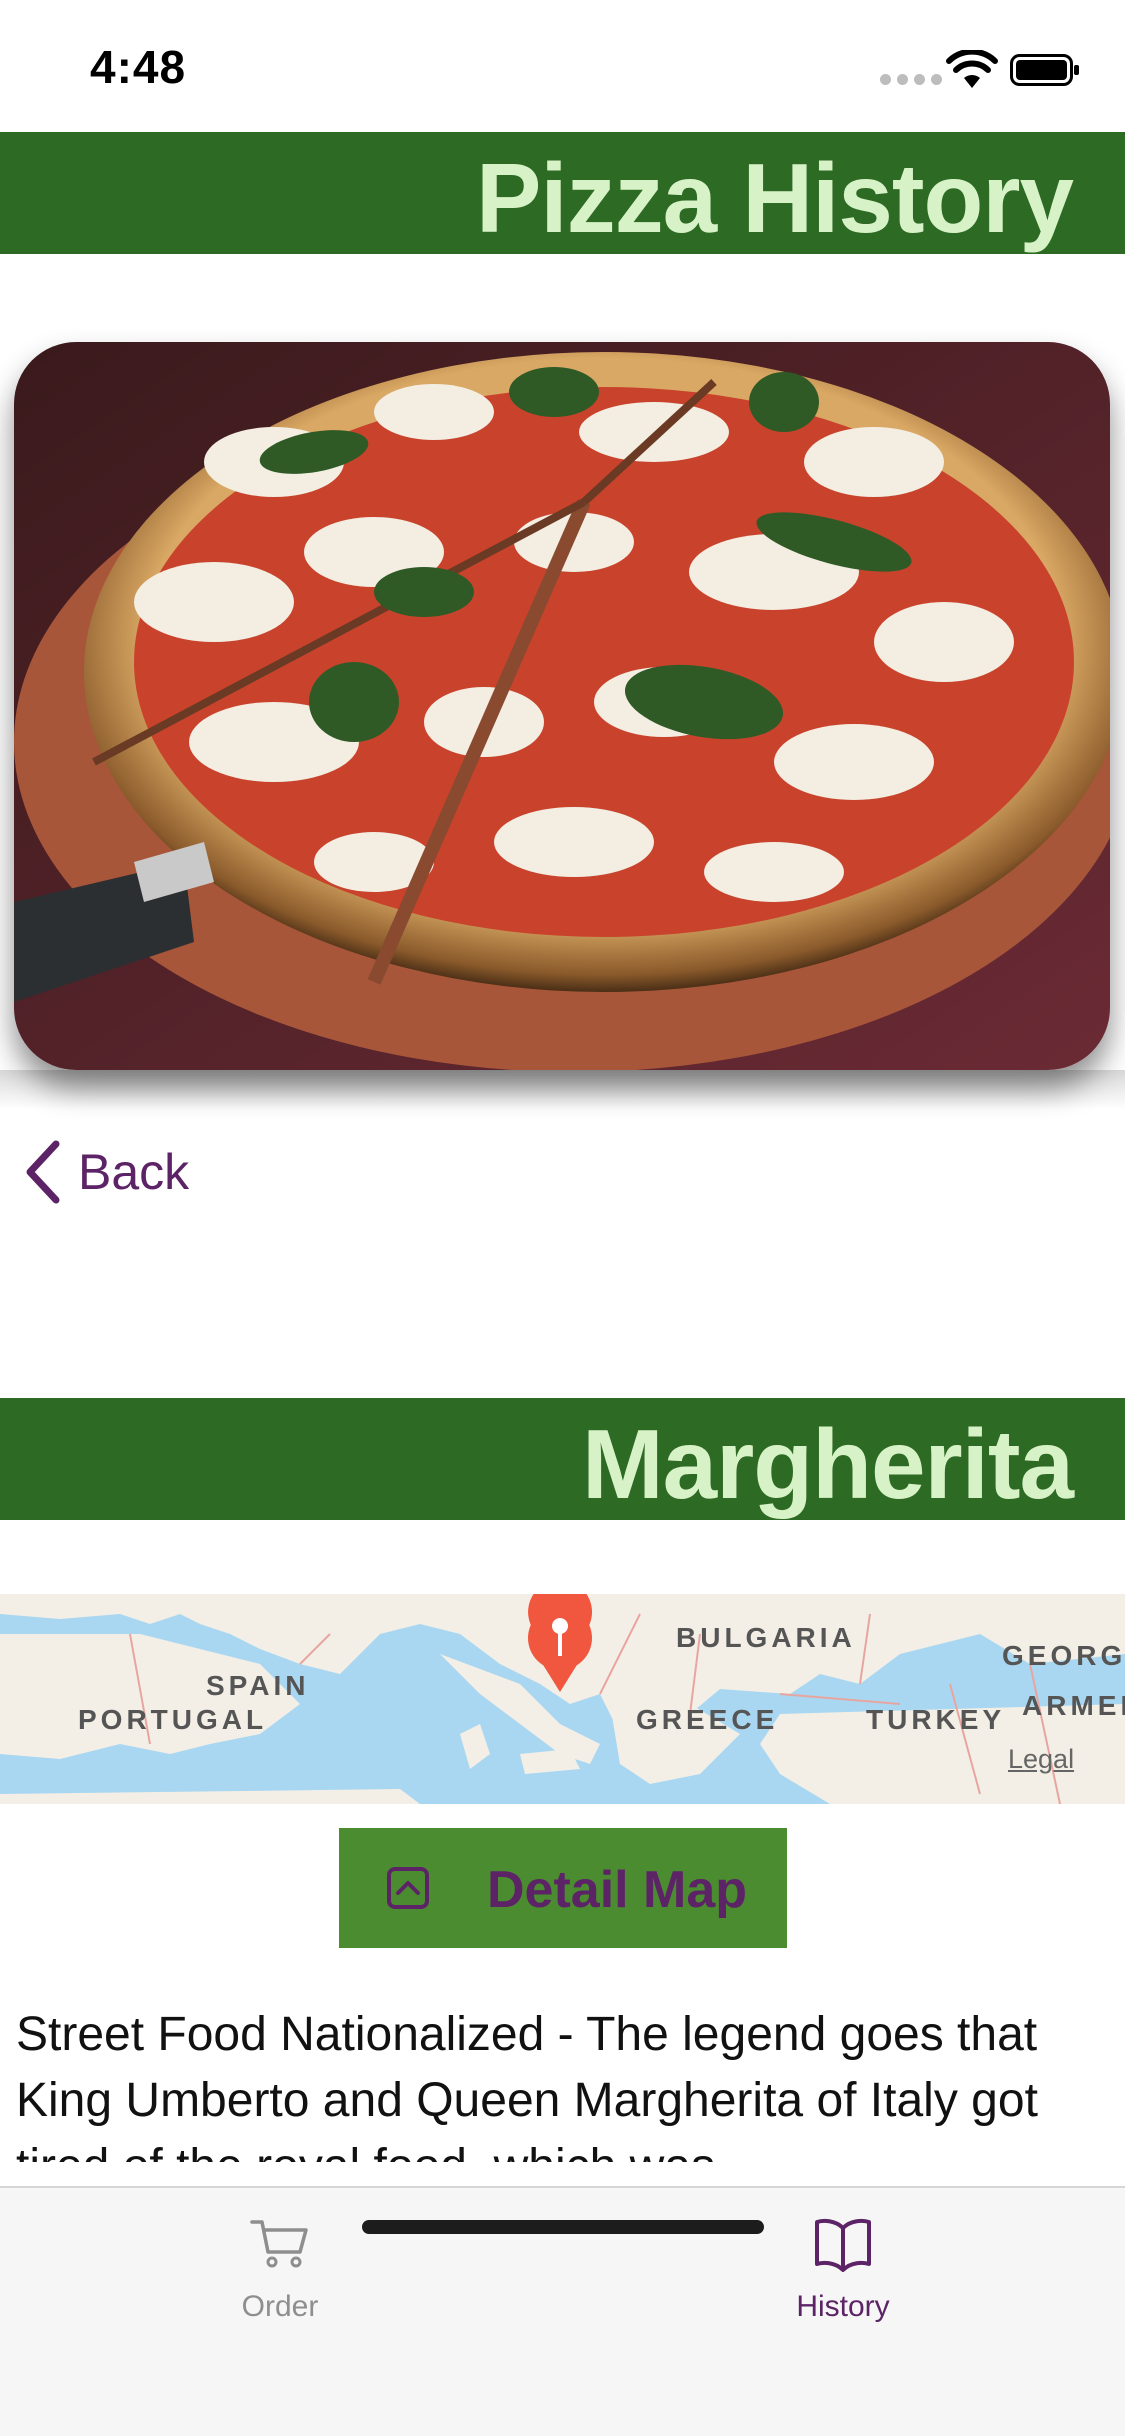 This screenshot has height=2436, width=1125. What do you see at coordinates (1063, 1655) in the screenshot?
I see `map-label-georgia: GEORGI` at bounding box center [1063, 1655].